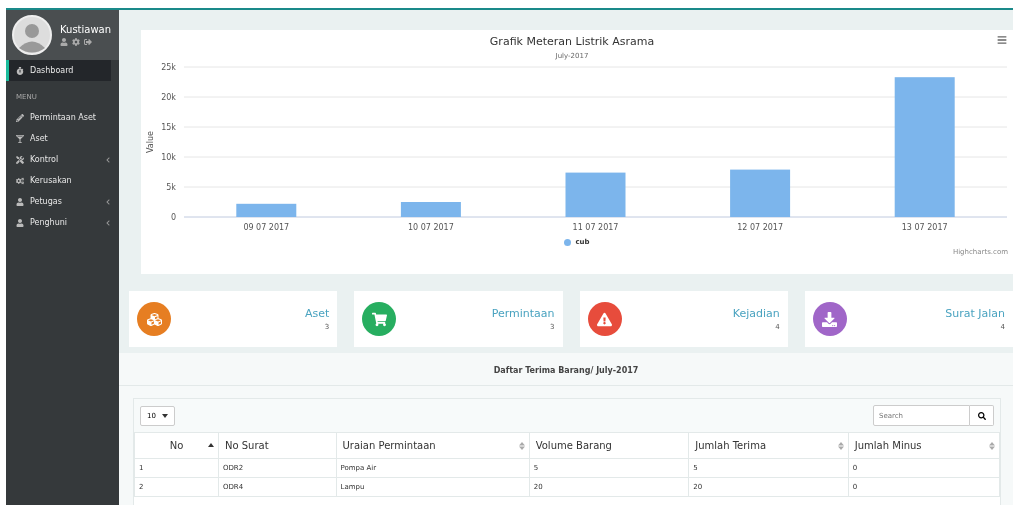 The height and width of the screenshot is (505, 1013). Describe the element at coordinates (595, 227) in the screenshot. I see `axis-tick-label: 11 07 2017` at that location.